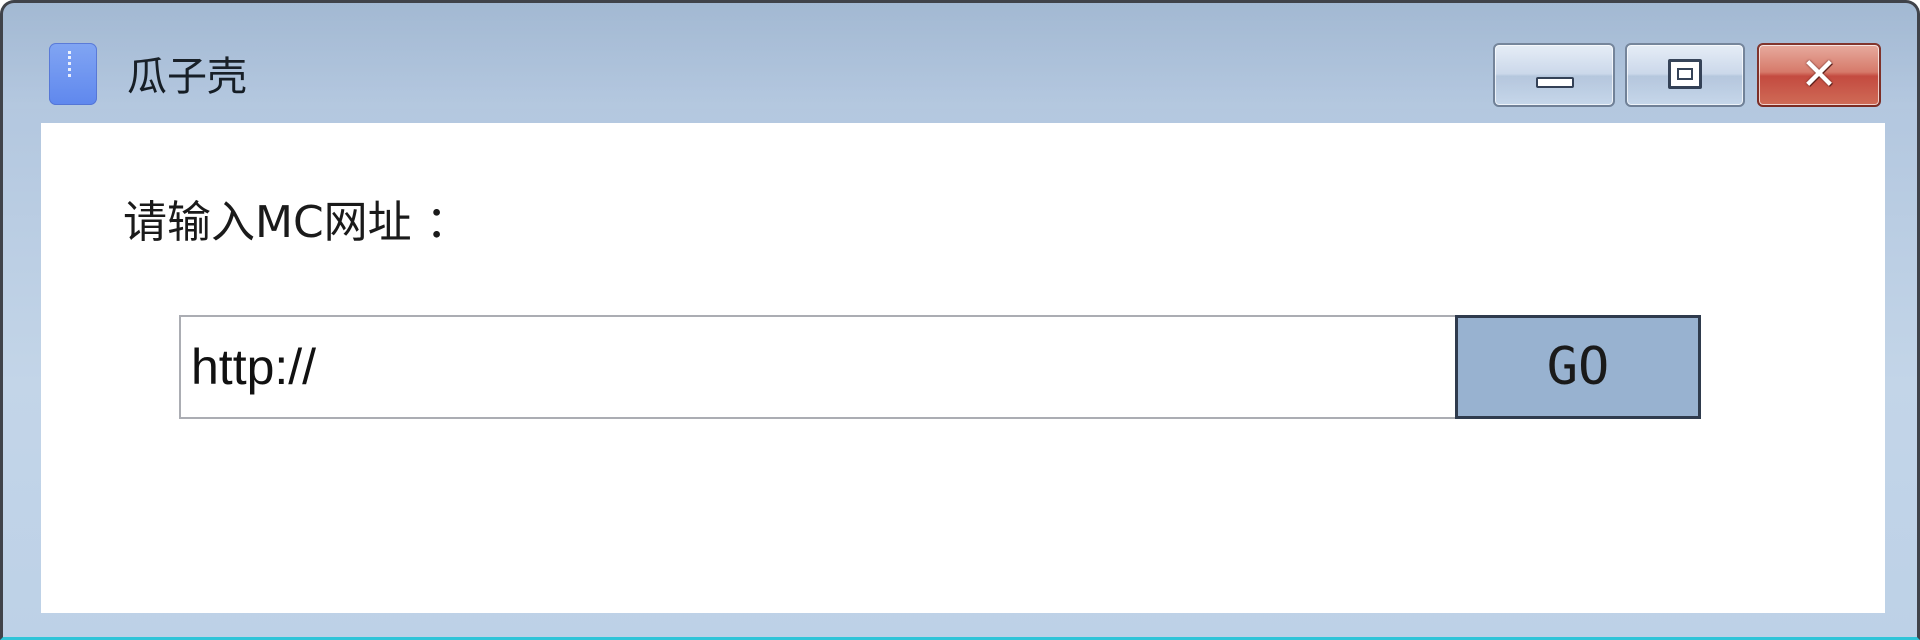 The height and width of the screenshot is (640, 1920). I want to click on minimize-icon, so click(1555, 82).